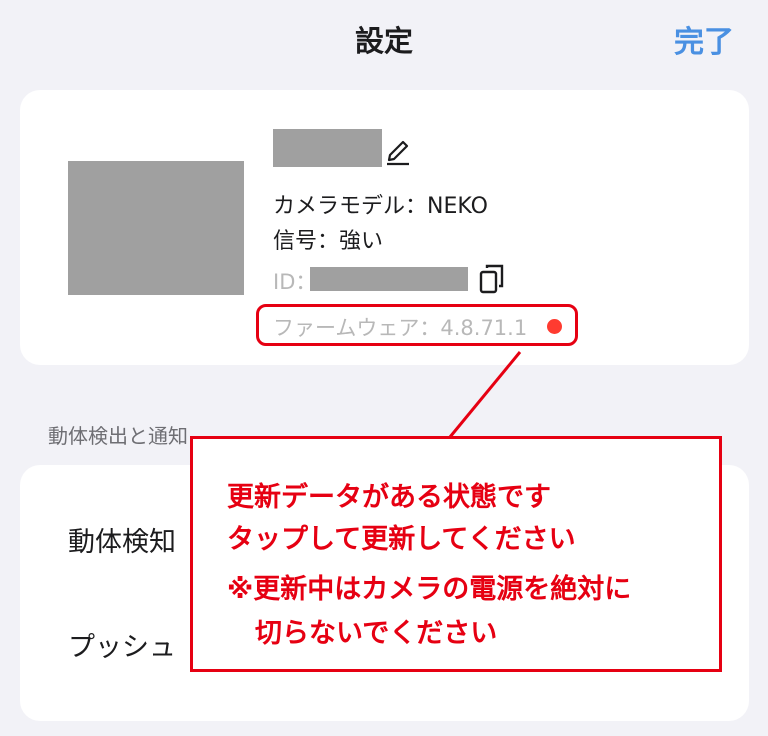 Image resolution: width=768 pixels, height=736 pixels. What do you see at coordinates (417, 325) in the screenshot?
I see `firmware-highlight-box` at bounding box center [417, 325].